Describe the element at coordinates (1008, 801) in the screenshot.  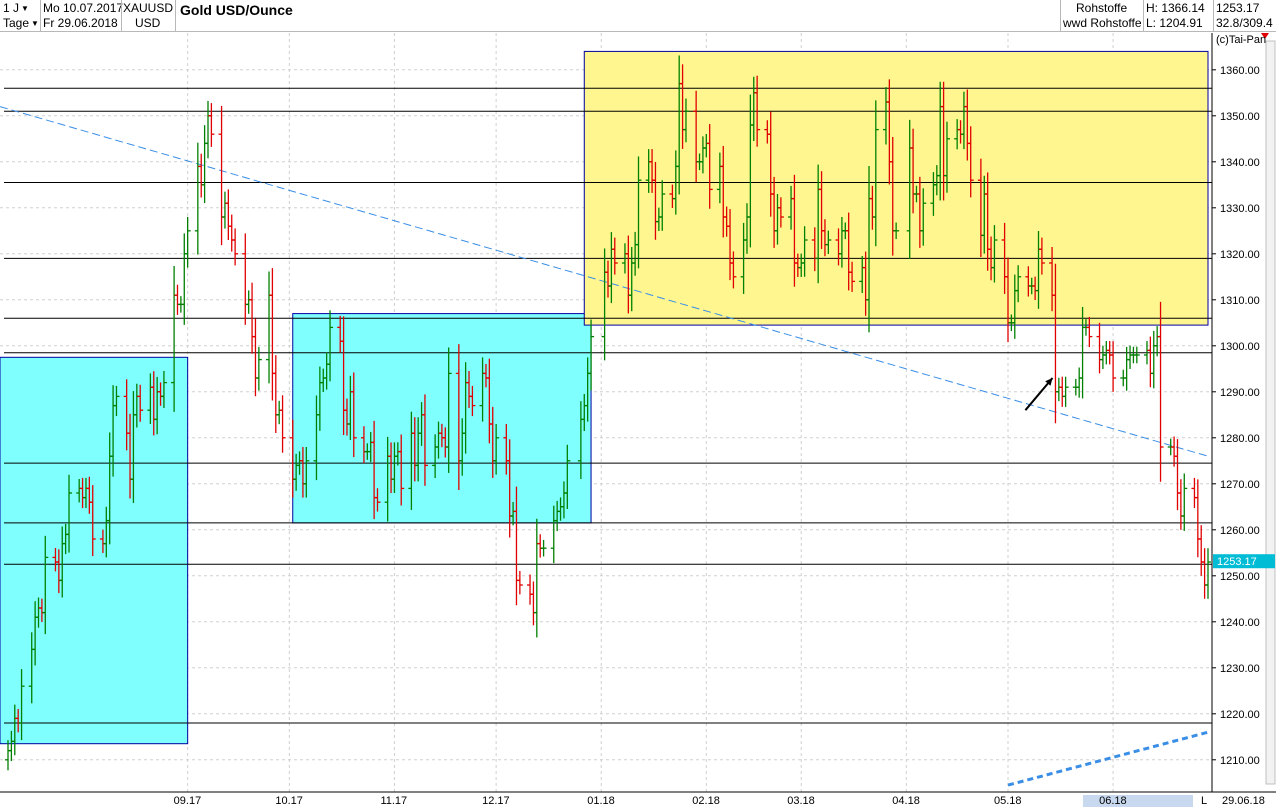
I see `x-tick-label: 05.18` at that location.